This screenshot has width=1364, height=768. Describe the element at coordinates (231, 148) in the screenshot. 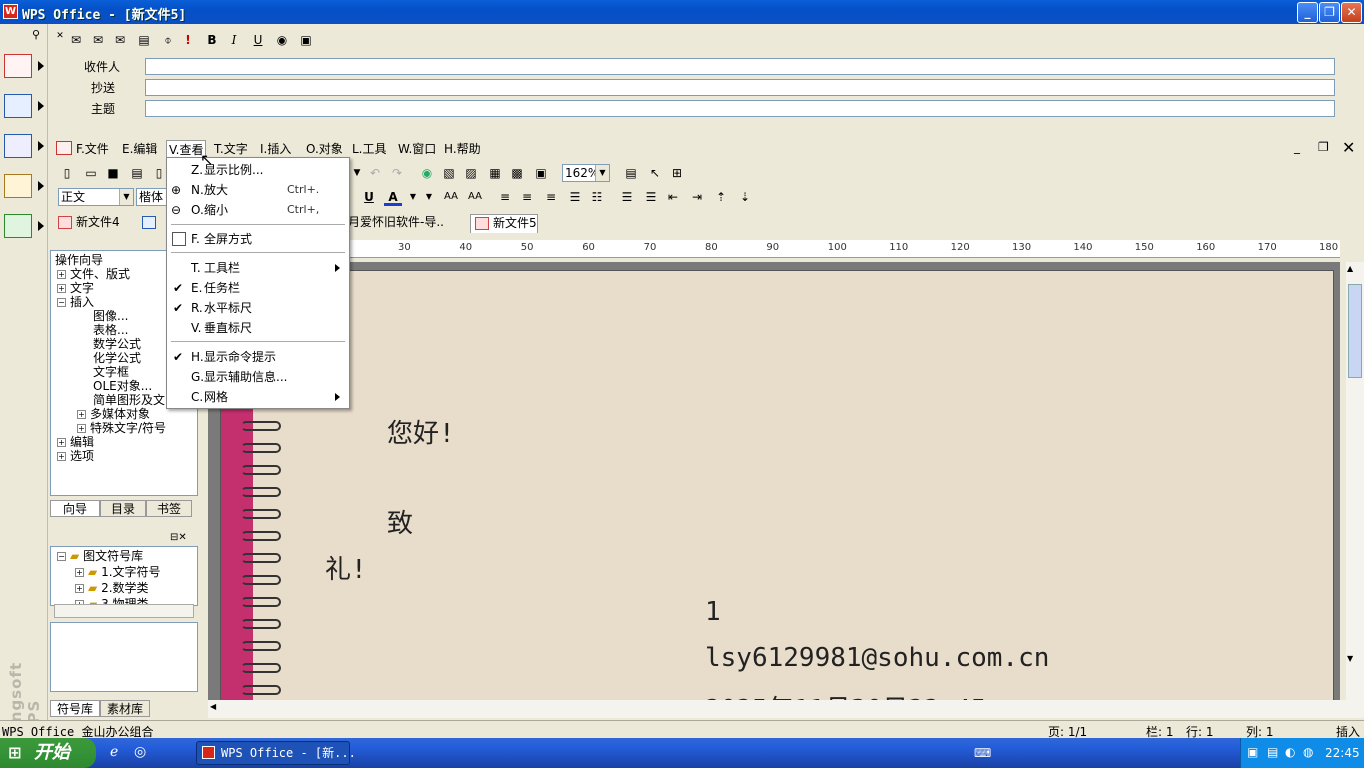

I see `menu-text: T.文字` at that location.